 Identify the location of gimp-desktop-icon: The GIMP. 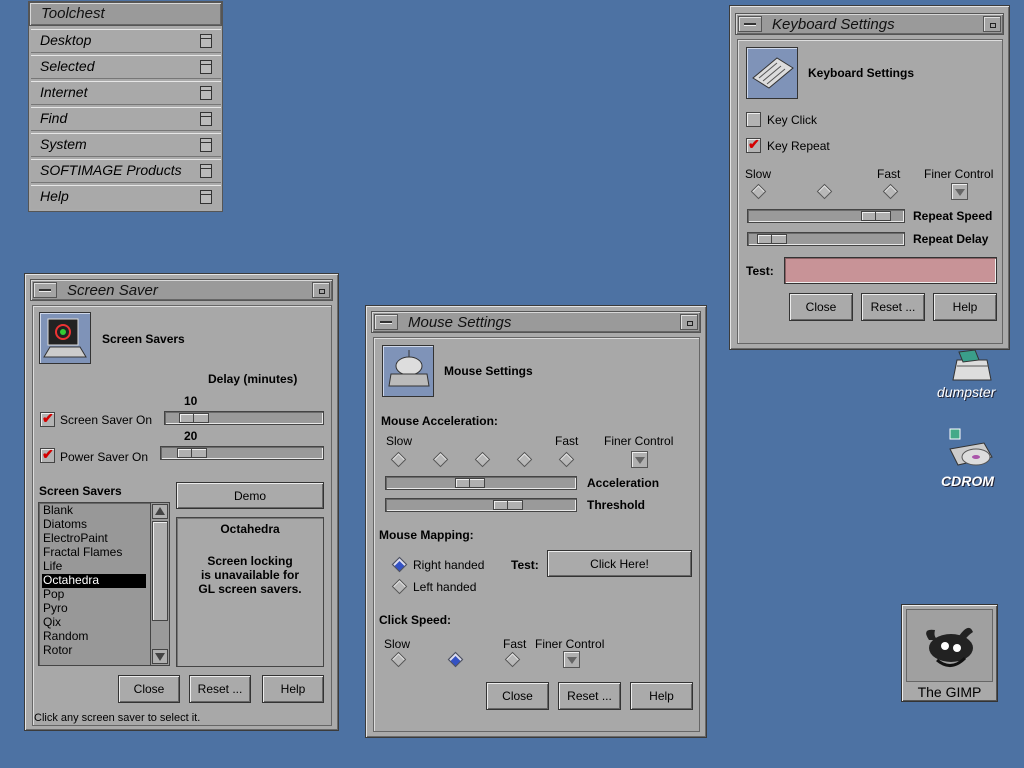
(949, 653).